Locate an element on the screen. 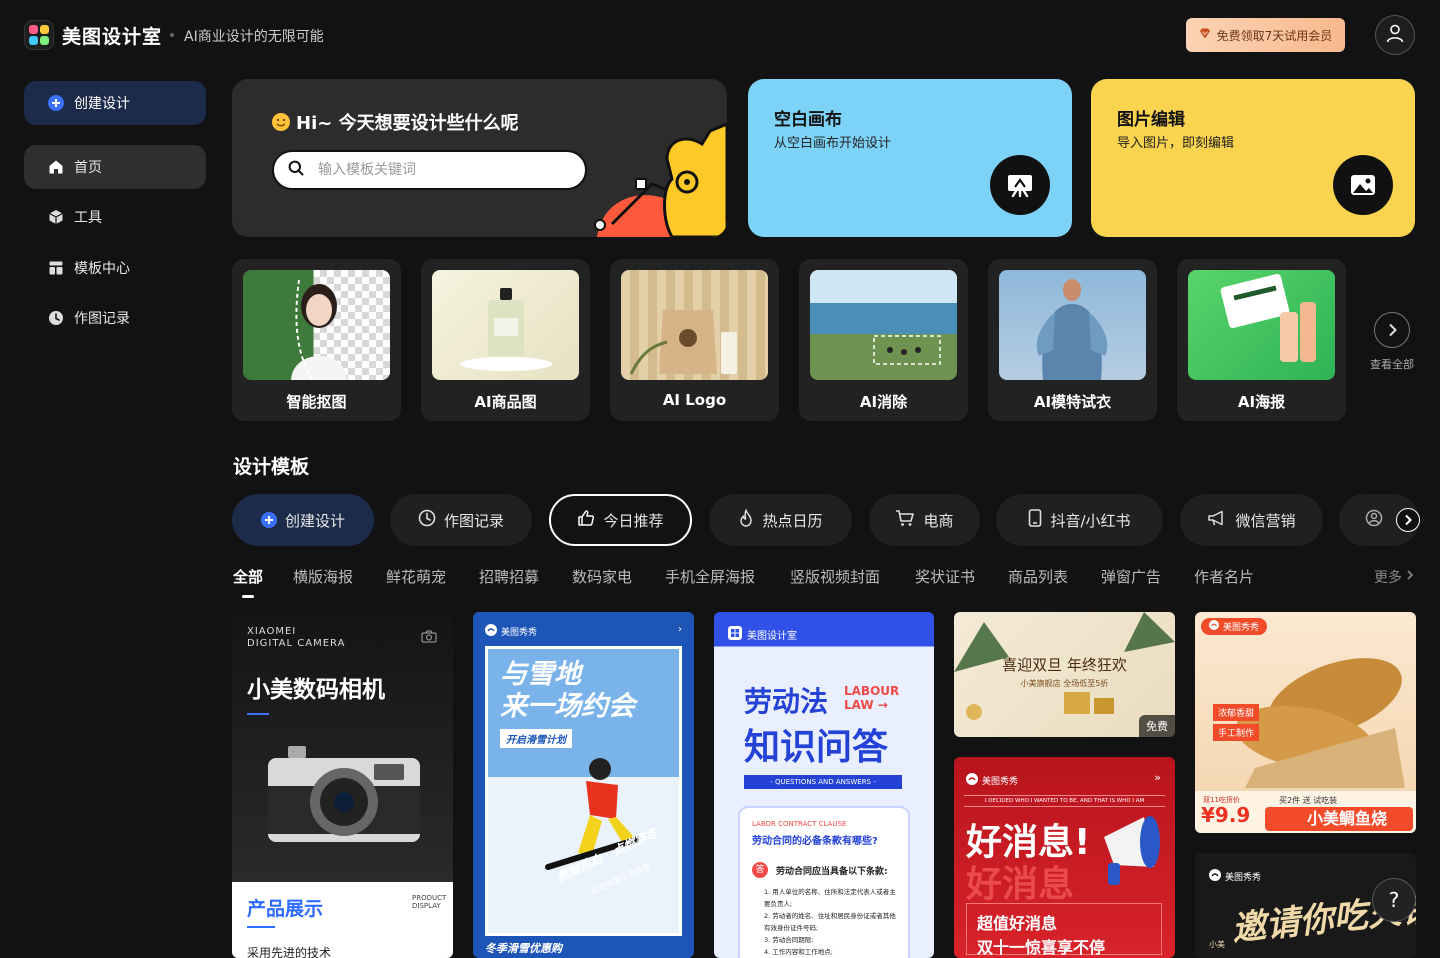 Image resolution: width=1440 pixels, height=958 pixels. double-chevron-icon: » is located at coordinates (1157, 777).